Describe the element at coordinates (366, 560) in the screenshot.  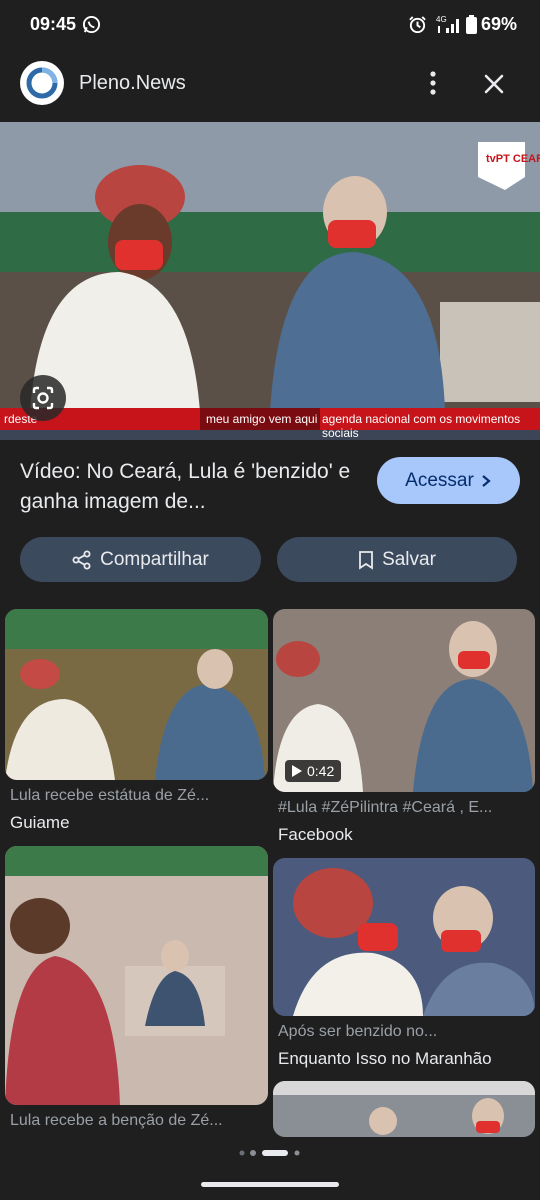
I see `bookmark-icon` at that location.